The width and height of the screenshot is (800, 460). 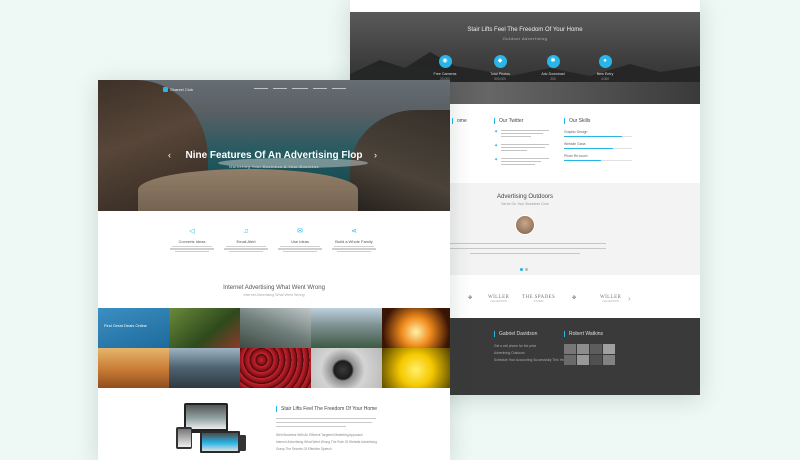 I want to click on bell-icon: ♫, so click(x=246, y=231).